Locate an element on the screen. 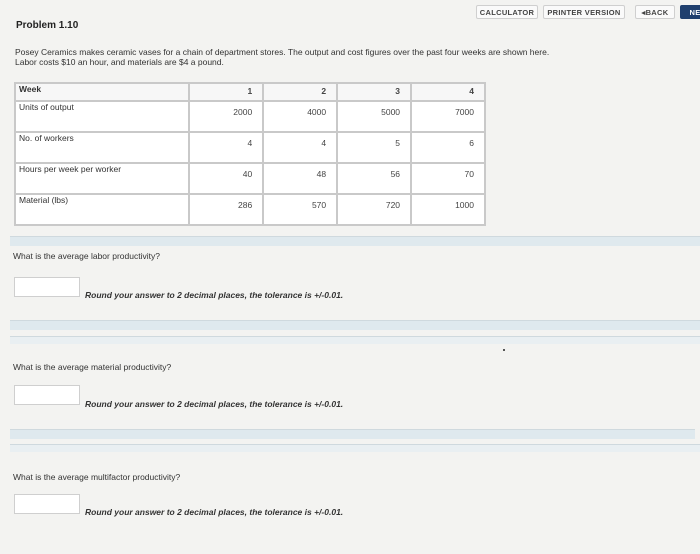  header-week-4: 4 is located at coordinates (448, 92).